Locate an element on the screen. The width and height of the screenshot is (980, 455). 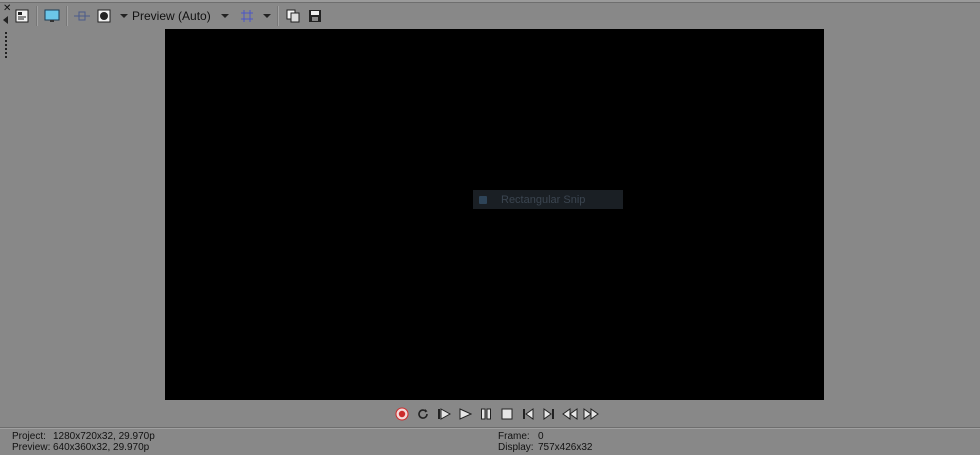
preview-label: Preview: is located at coordinates (31, 447).